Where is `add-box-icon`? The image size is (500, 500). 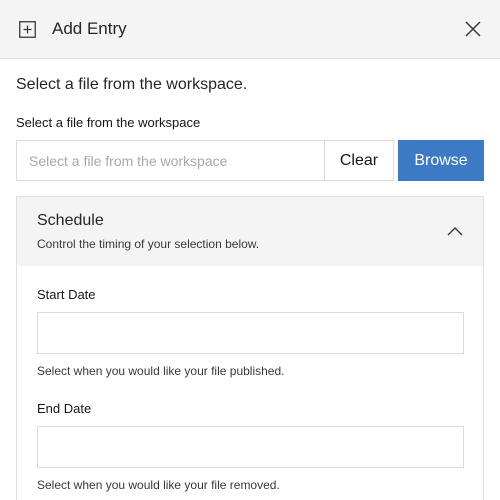 add-box-icon is located at coordinates (27, 29).